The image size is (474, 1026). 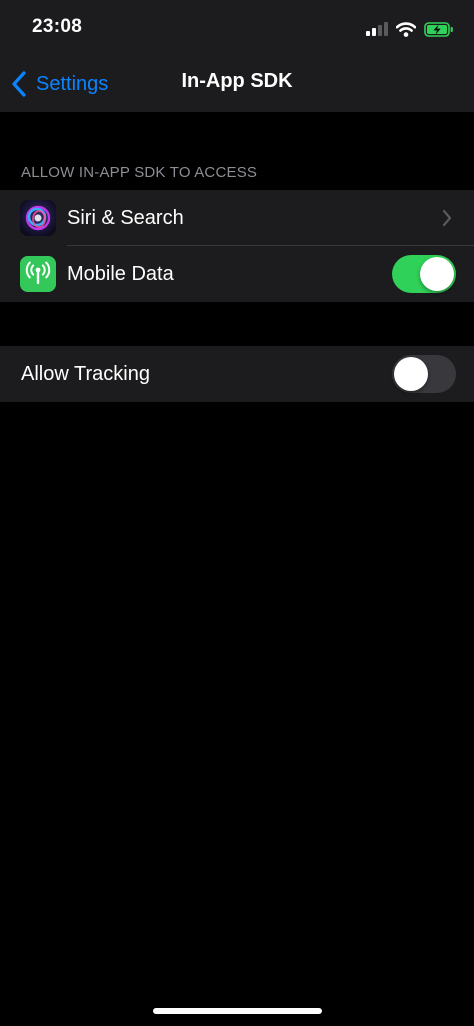 I want to click on wifi-icon, so click(x=406, y=29).